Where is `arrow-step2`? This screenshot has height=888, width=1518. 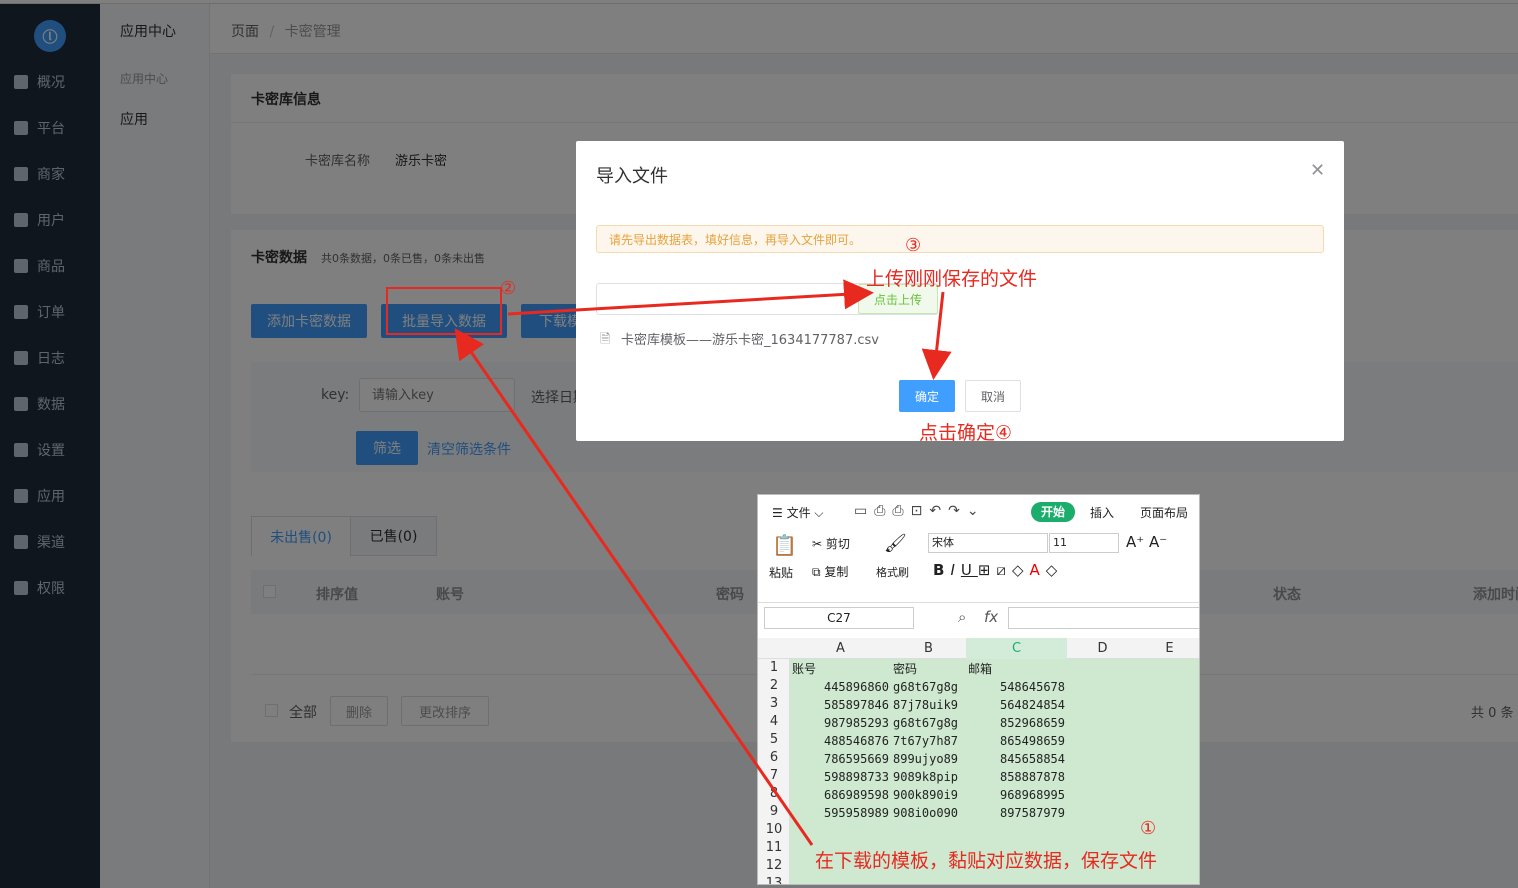
arrow-step2 is located at coordinates (690, 297).